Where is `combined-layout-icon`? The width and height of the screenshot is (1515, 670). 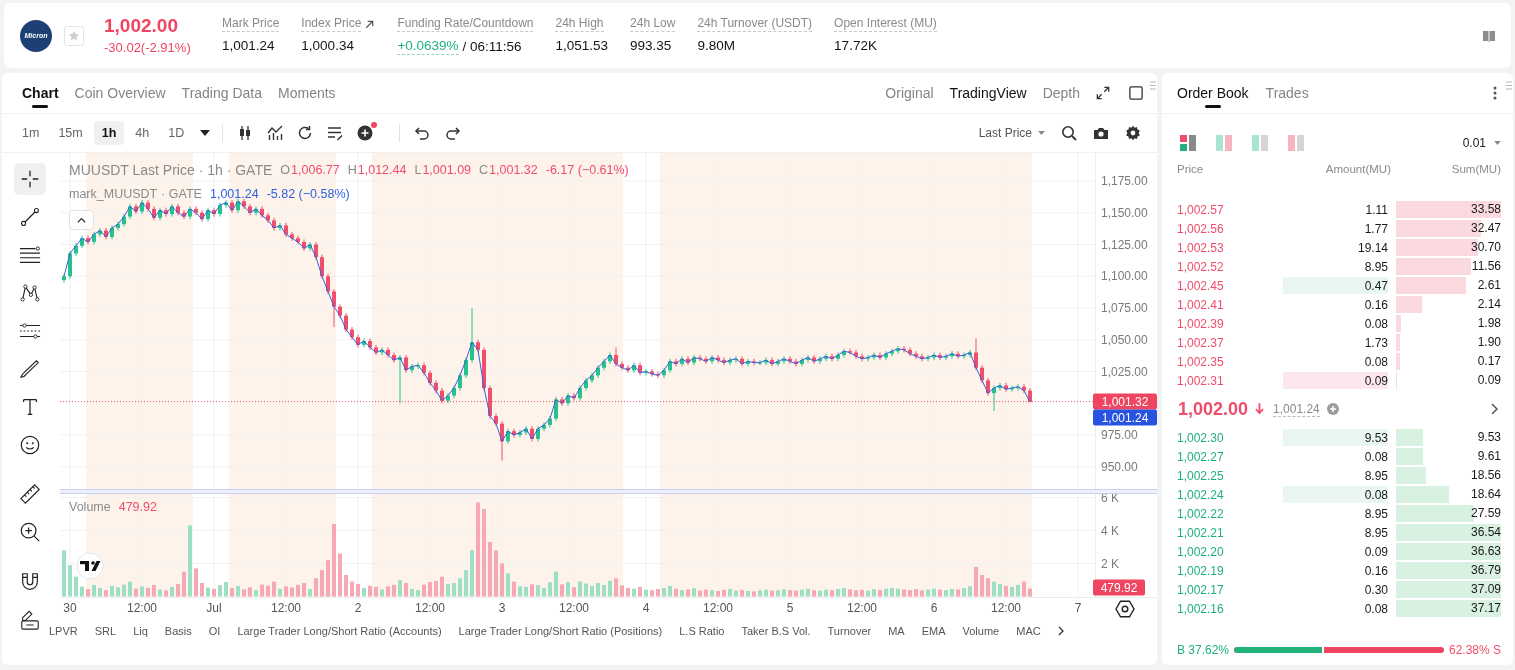
combined-layout-icon is located at coordinates (1188, 143).